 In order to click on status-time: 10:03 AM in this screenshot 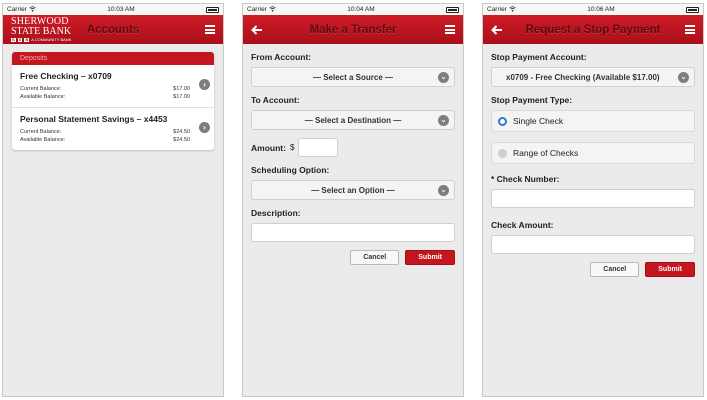, I will do `click(121, 9)`.